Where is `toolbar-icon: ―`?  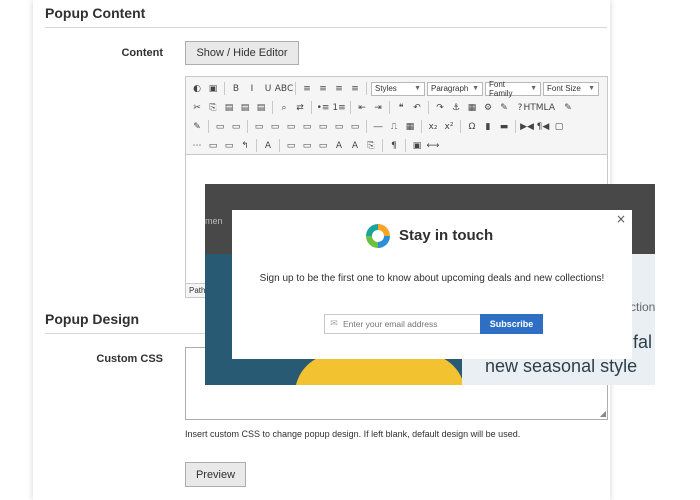
toolbar-icon: ― is located at coordinates (378, 127).